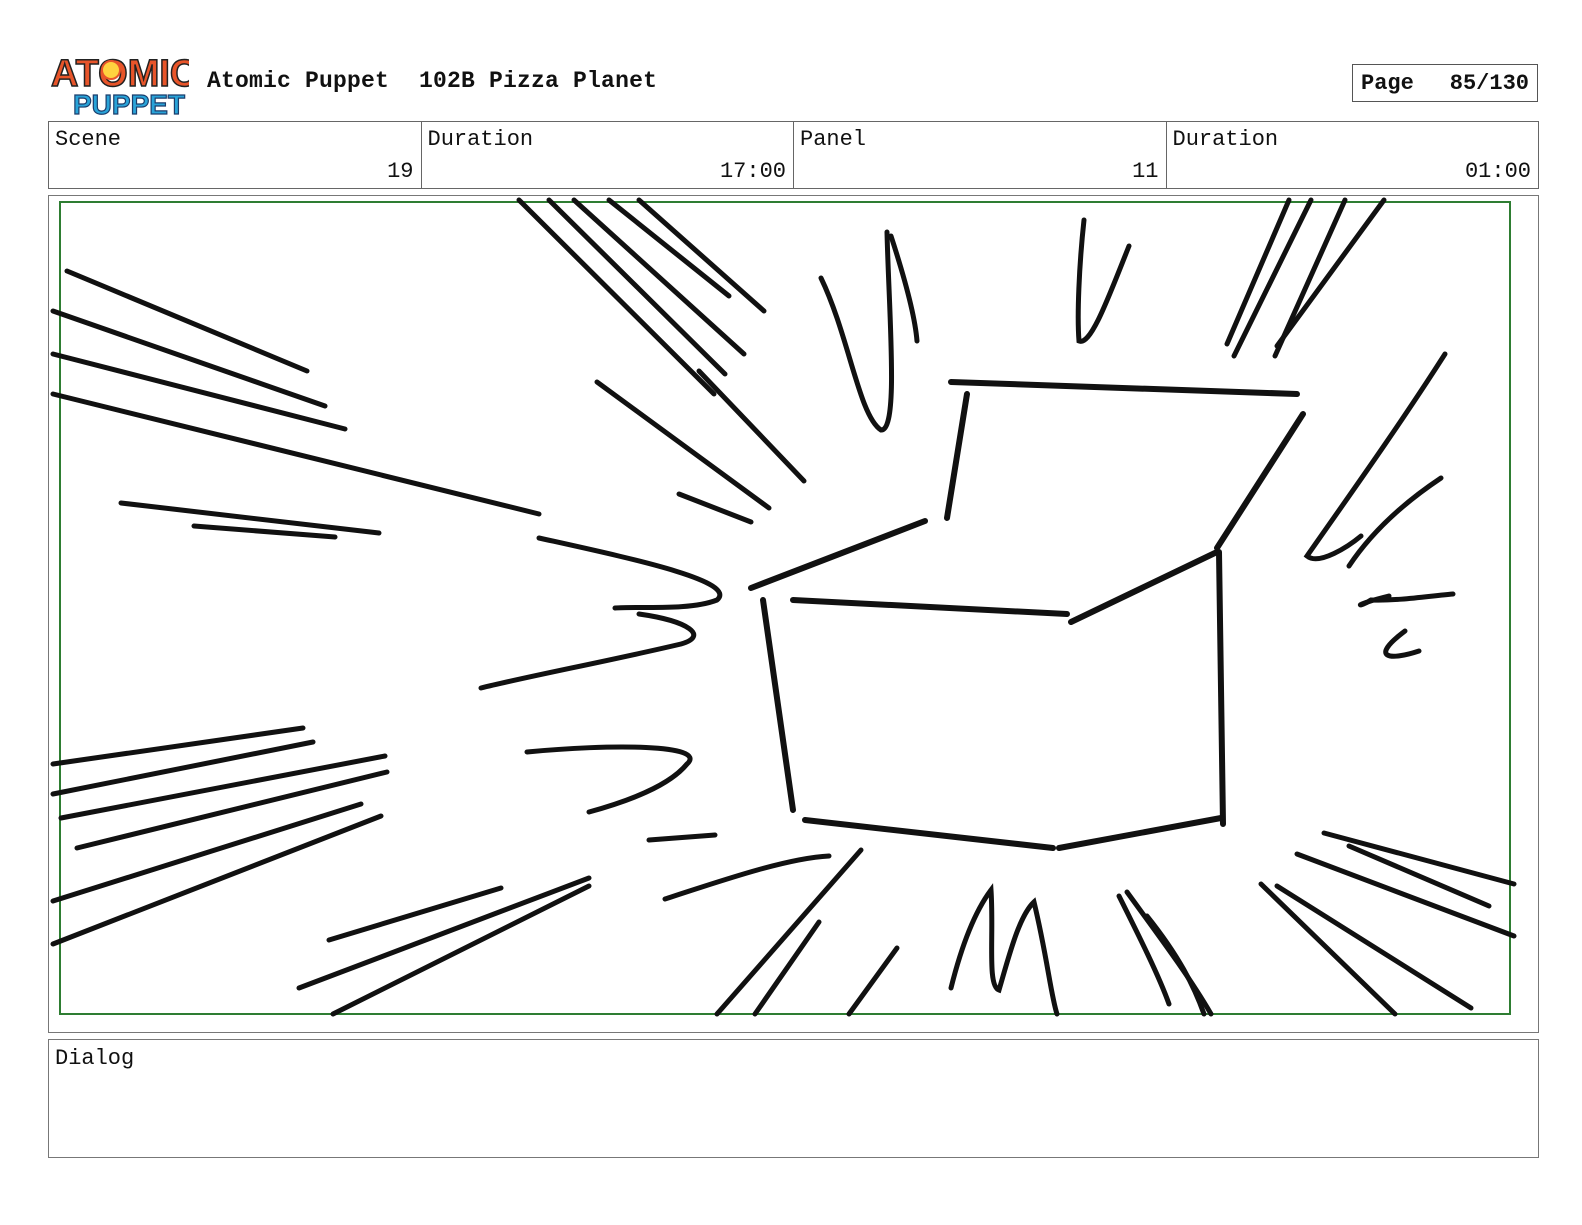  What do you see at coordinates (480, 139) in the screenshot?
I see `scene-duration-label: Duration` at bounding box center [480, 139].